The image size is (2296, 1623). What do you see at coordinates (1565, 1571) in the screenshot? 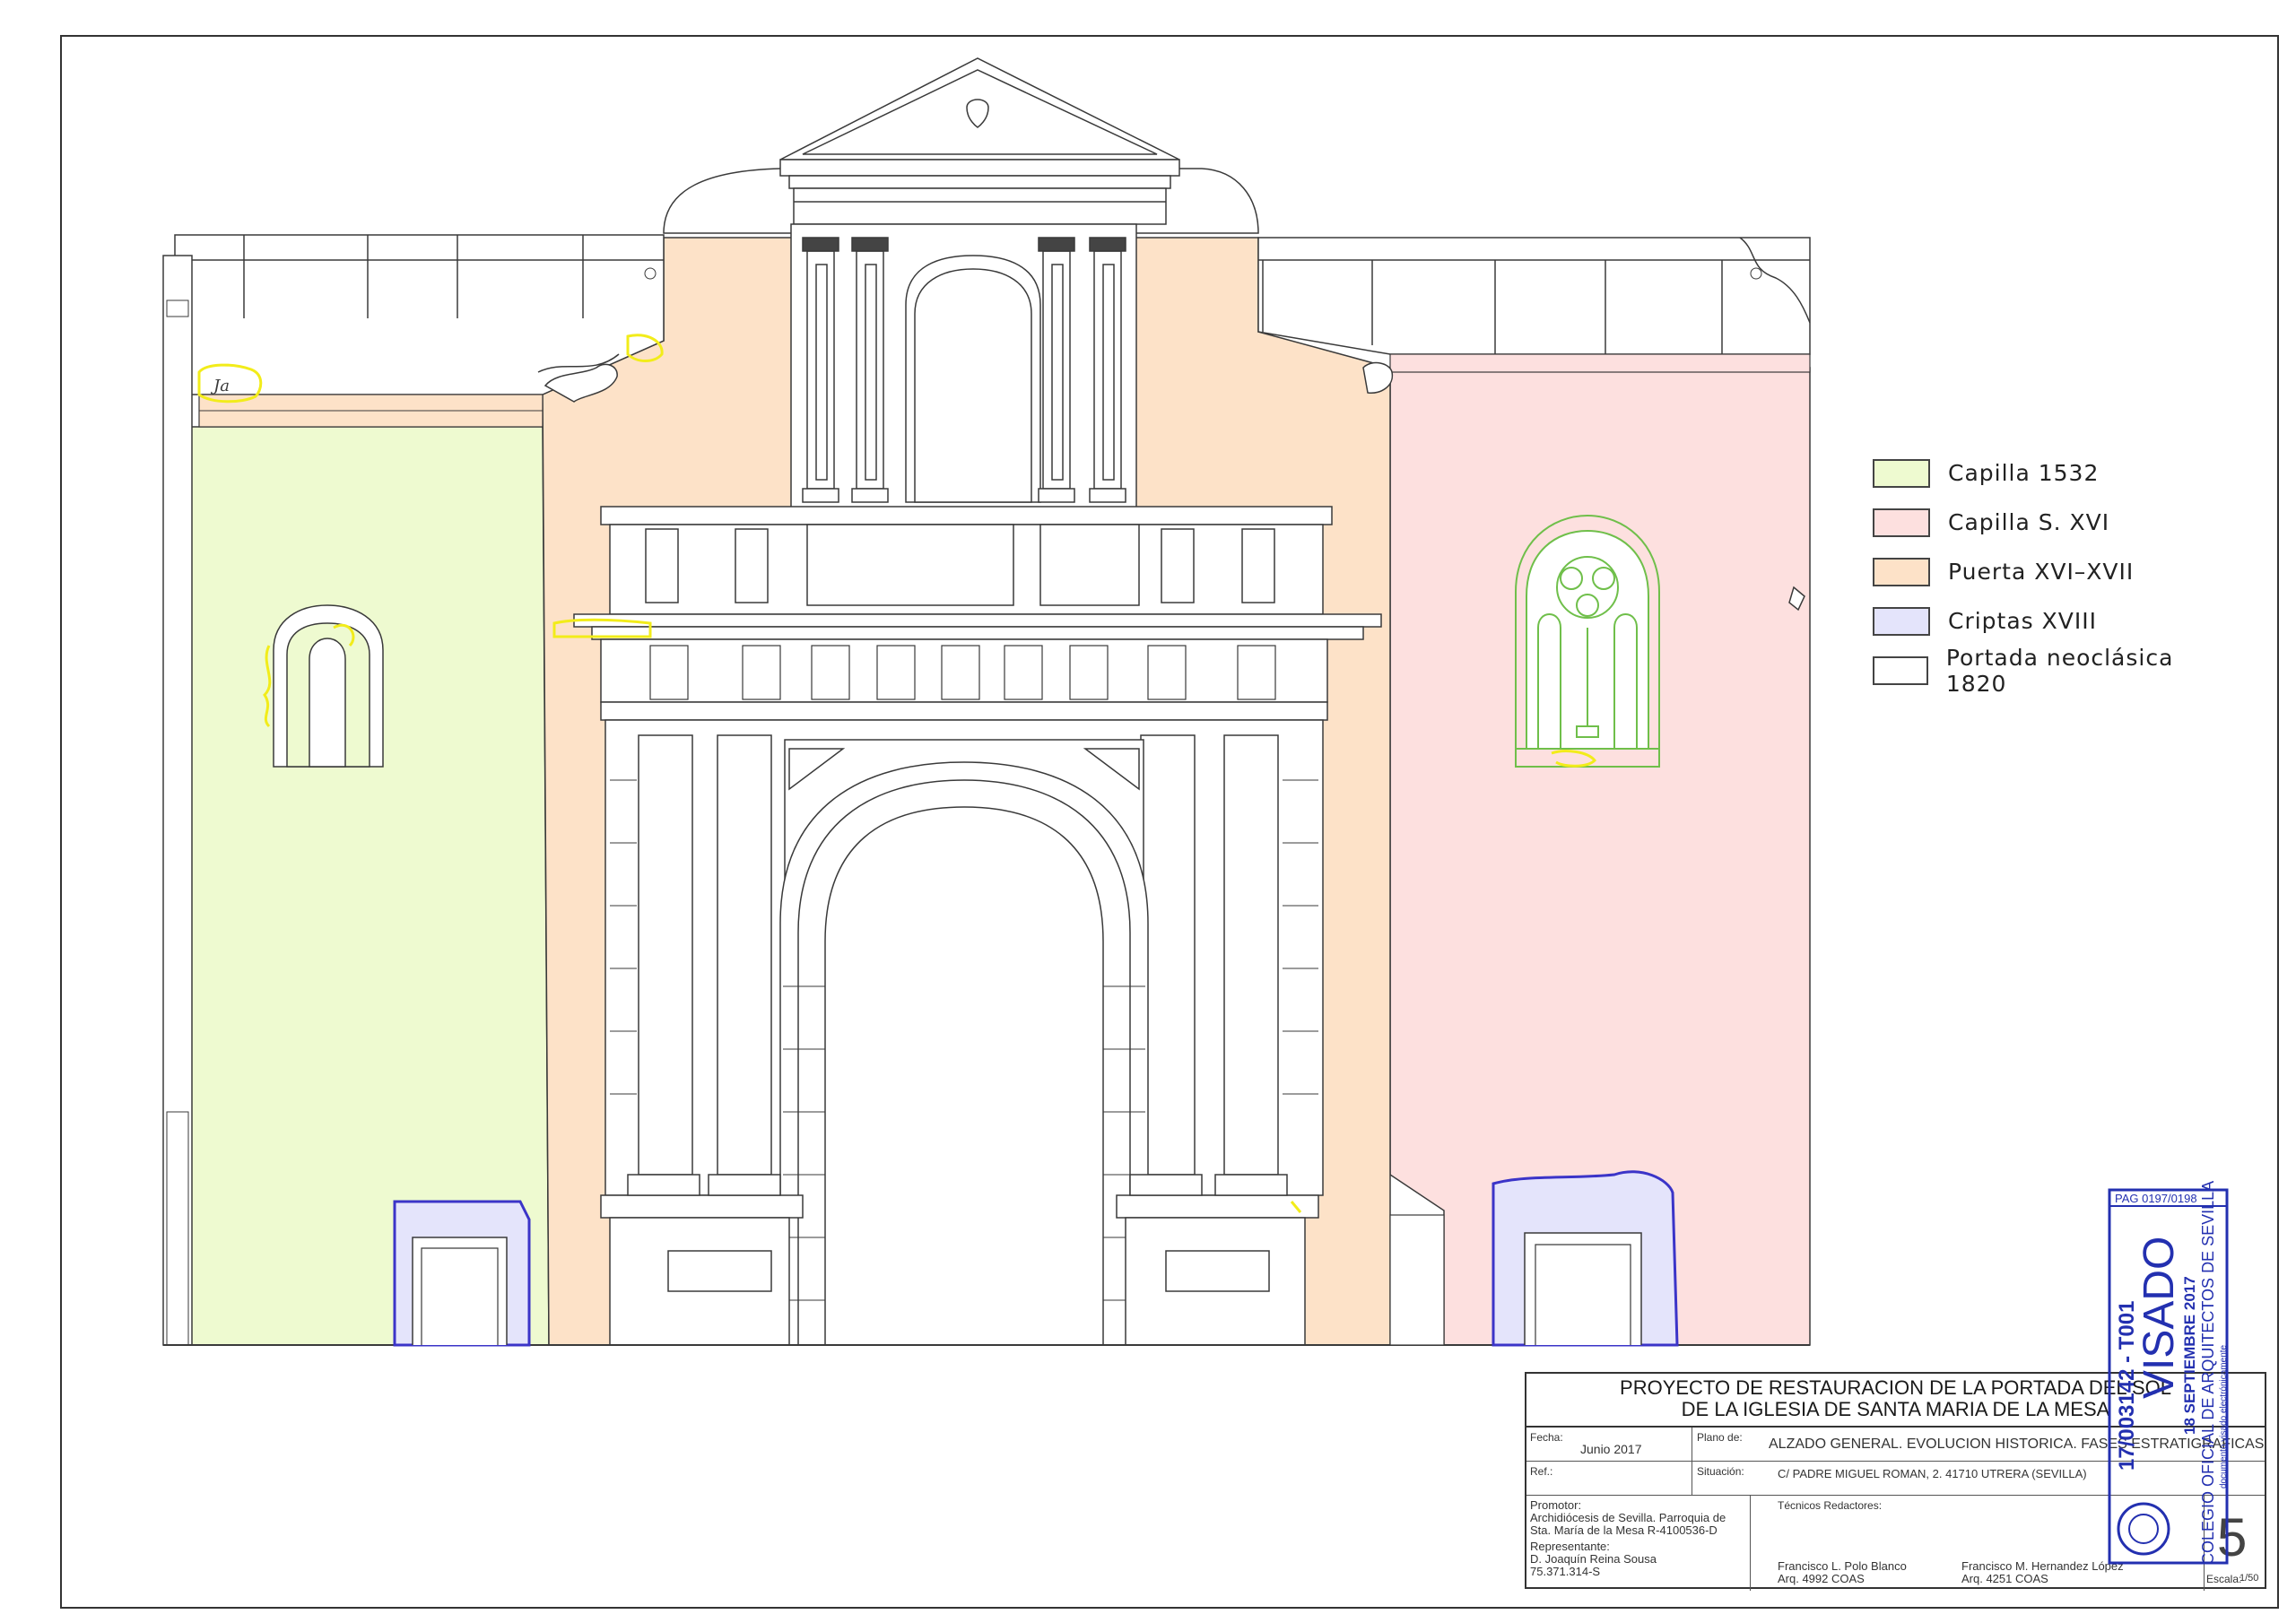
I see `representante-line2: 75.371.314-S` at bounding box center [1565, 1571].